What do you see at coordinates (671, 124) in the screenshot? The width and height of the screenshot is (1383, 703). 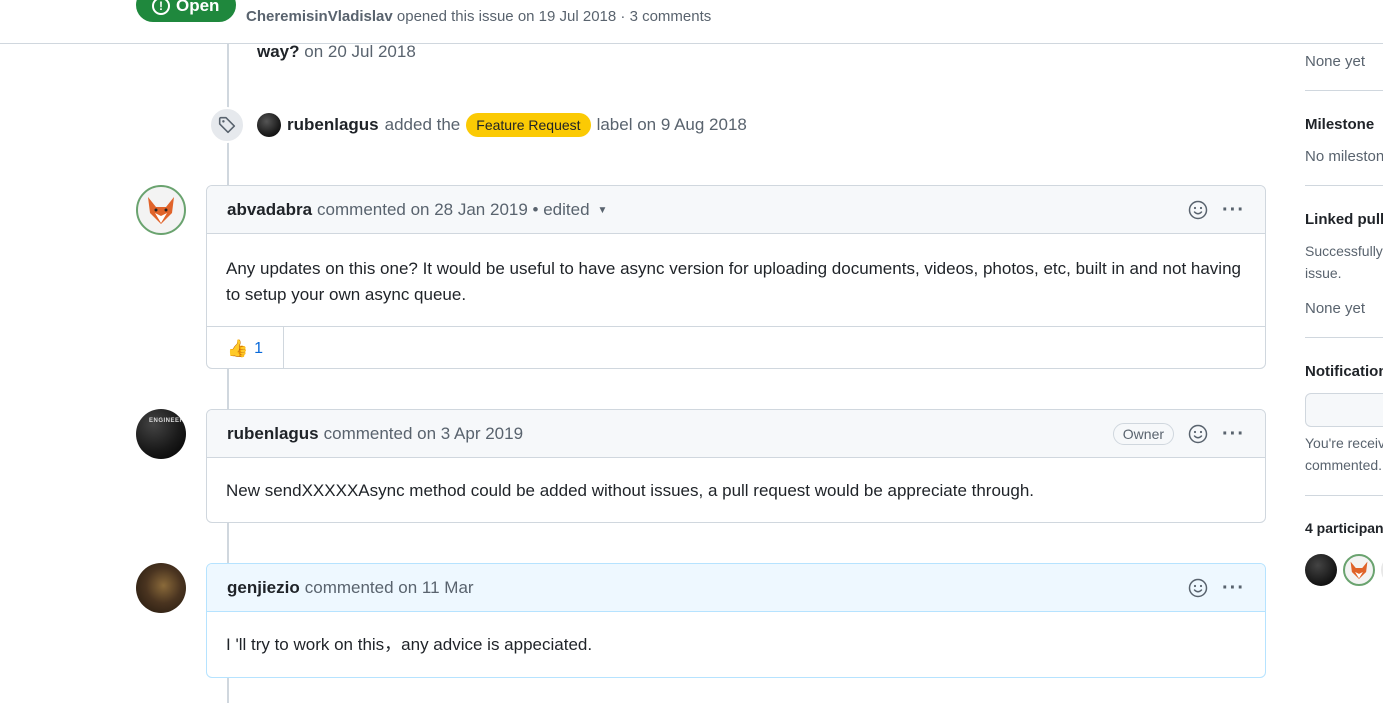 I see `event-suffix-text: label on 9 Aug 2018` at bounding box center [671, 124].